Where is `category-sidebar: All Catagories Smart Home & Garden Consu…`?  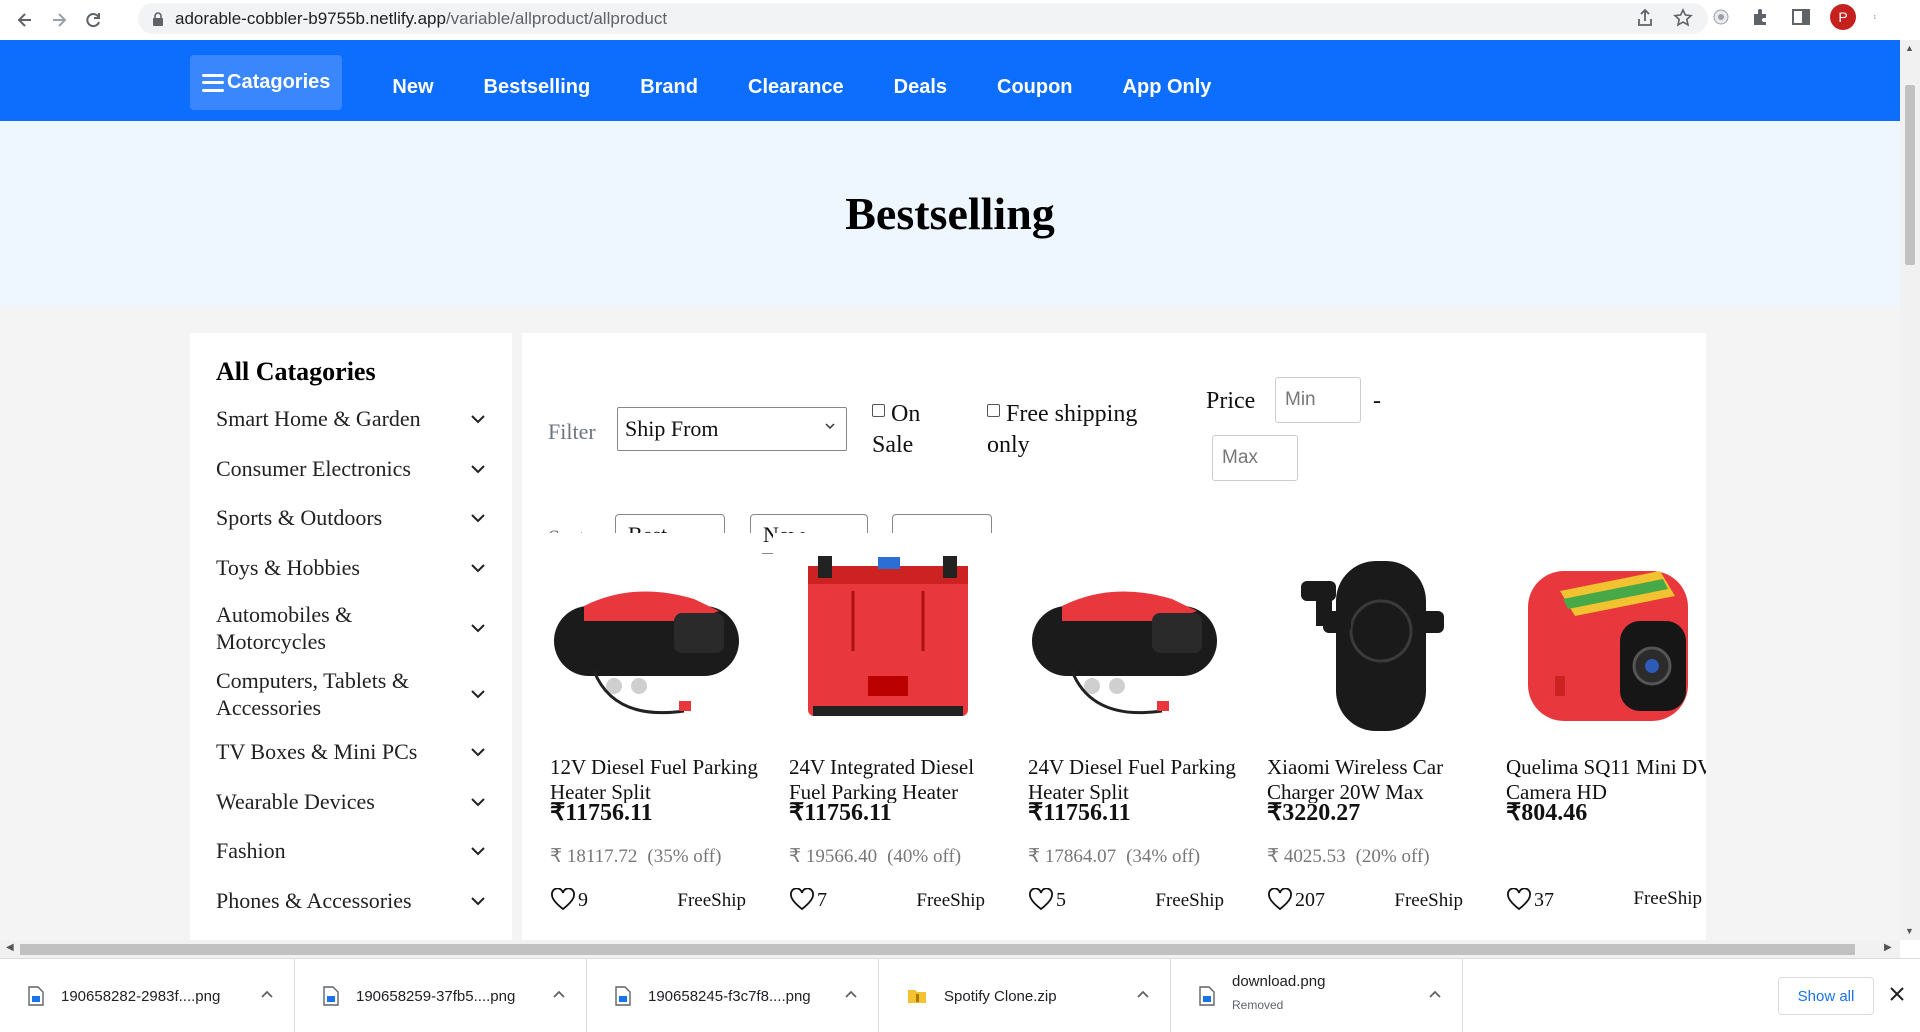
category-sidebar: All Catagories Smart Home & Garden Consu… is located at coordinates (351, 636).